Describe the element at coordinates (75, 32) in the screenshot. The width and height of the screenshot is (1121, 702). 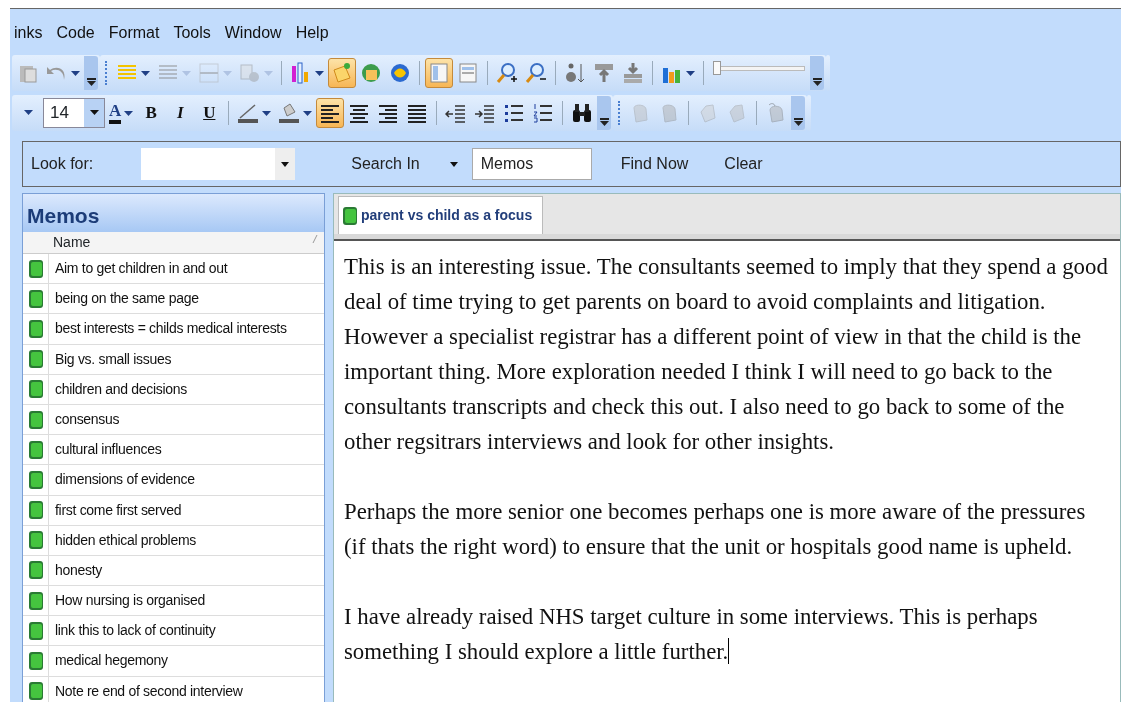
I see `menu-item: Code` at that location.